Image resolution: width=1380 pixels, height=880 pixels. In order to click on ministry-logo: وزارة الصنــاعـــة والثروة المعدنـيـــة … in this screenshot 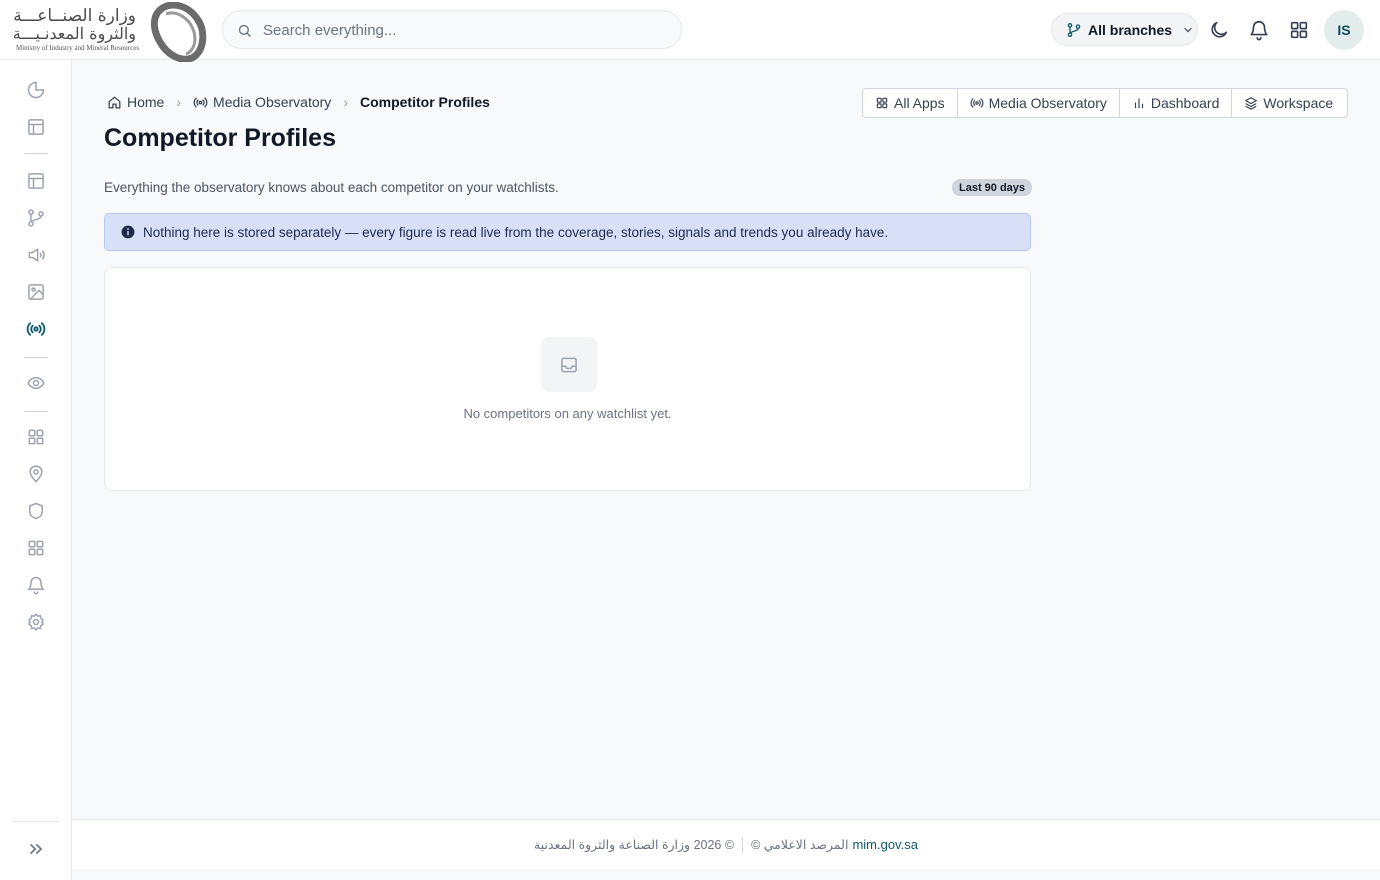, I will do `click(111, 32)`.